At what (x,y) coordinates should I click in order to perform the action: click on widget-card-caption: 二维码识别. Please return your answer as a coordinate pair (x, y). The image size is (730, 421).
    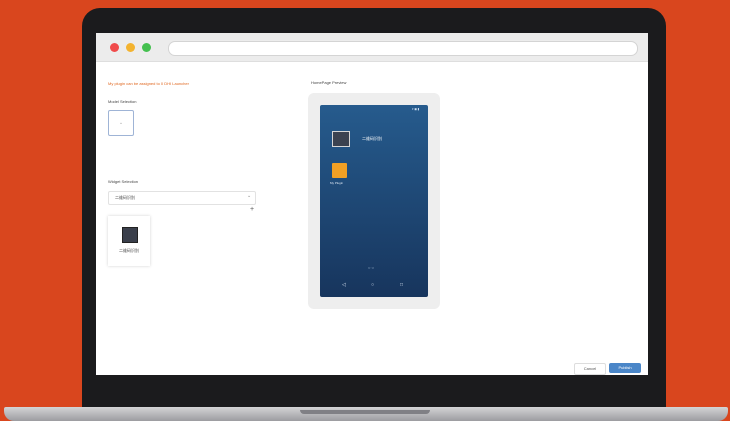
    Looking at the image, I should click on (129, 250).